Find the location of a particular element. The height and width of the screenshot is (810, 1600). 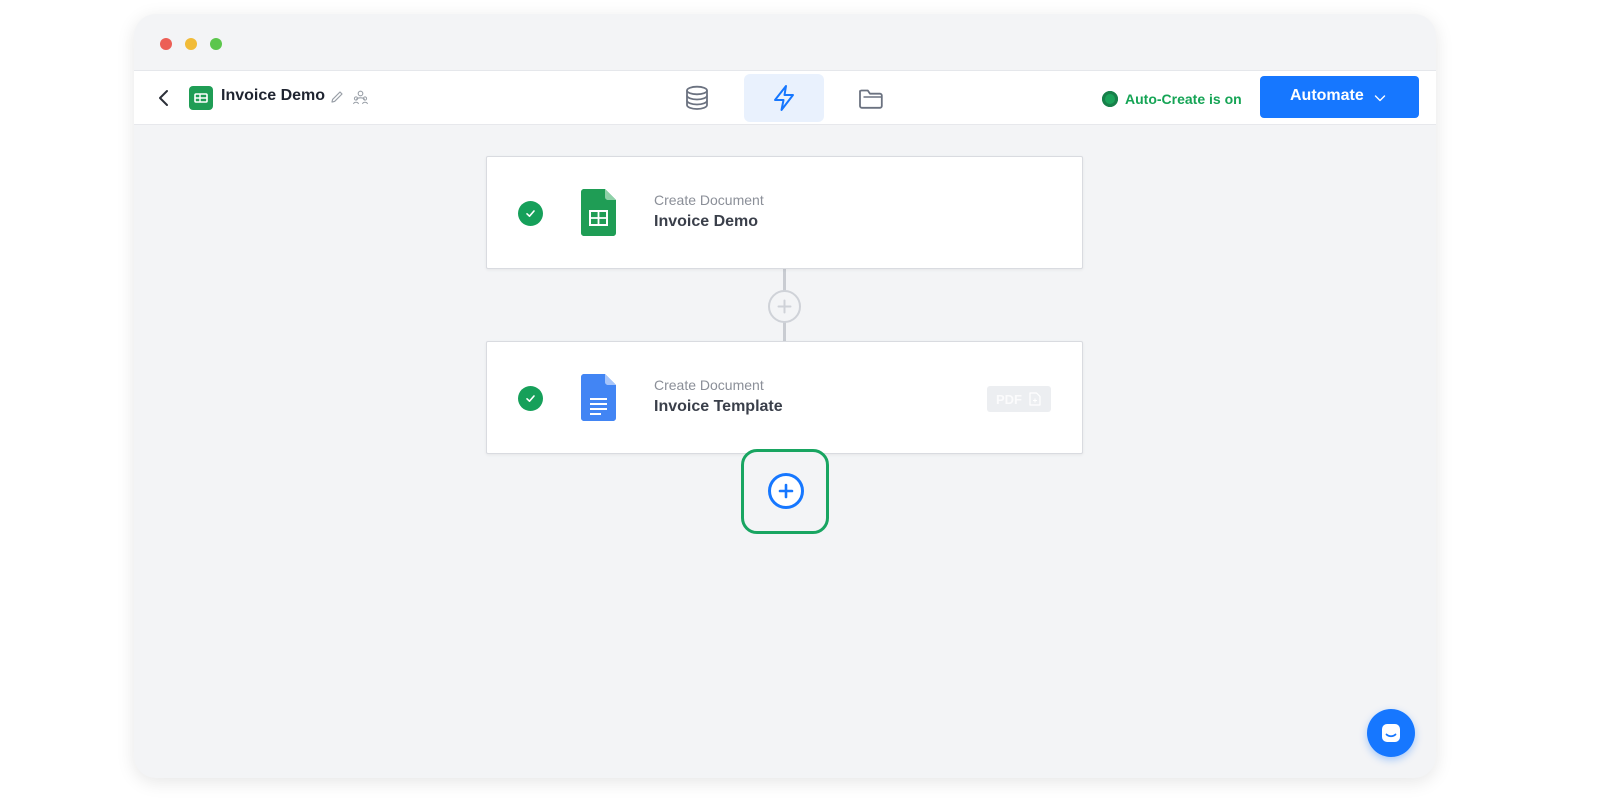

pdf-label: PDF is located at coordinates (1009, 399).